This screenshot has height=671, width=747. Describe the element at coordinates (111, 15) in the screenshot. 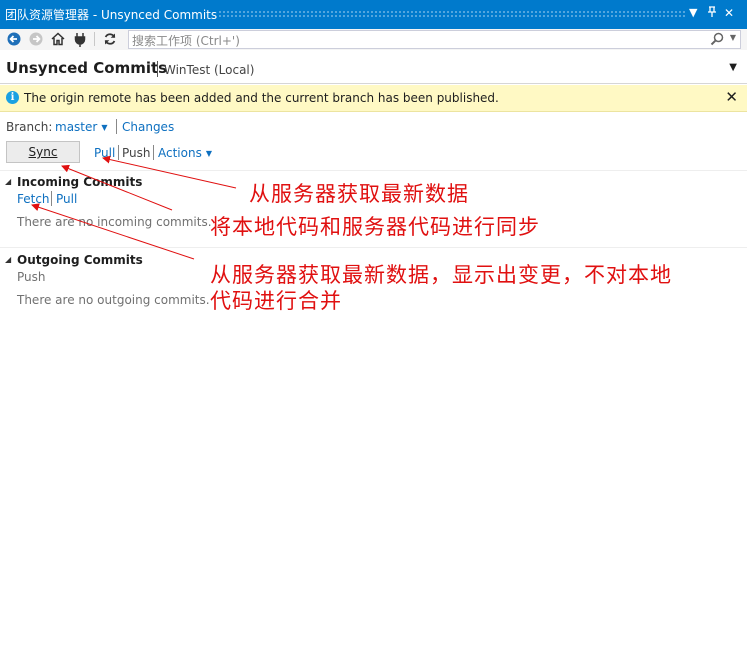

I see `window-title: 团队资源管理器 - Unsynced Commits` at that location.